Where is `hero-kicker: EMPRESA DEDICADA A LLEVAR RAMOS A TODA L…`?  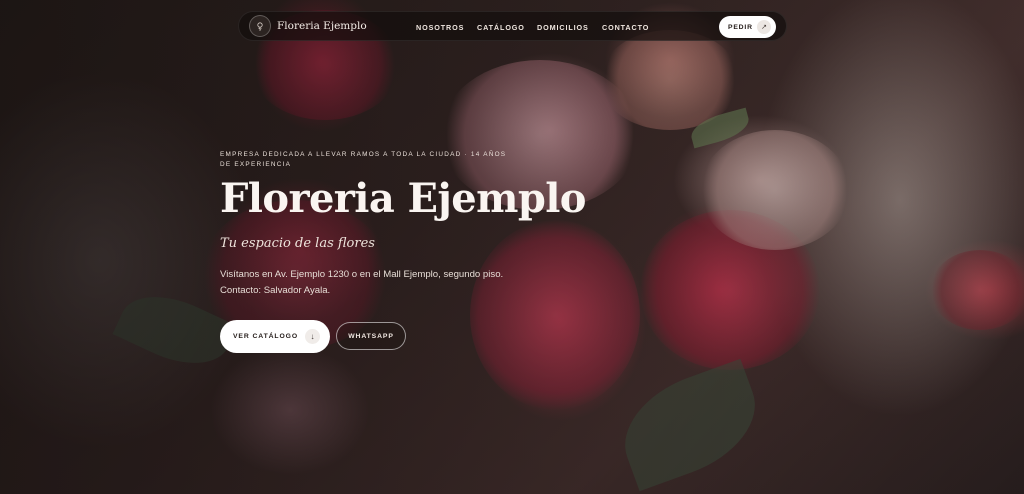 hero-kicker: EMPRESA DEDICADA A LLEVAR RAMOS A TODA L… is located at coordinates (363, 159).